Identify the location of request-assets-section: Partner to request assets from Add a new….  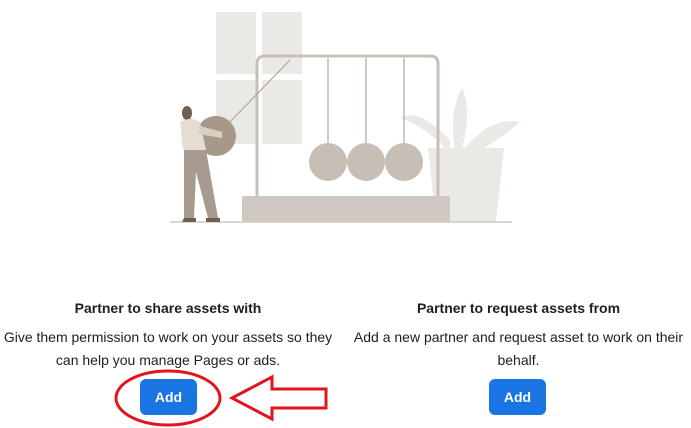
(518, 335).